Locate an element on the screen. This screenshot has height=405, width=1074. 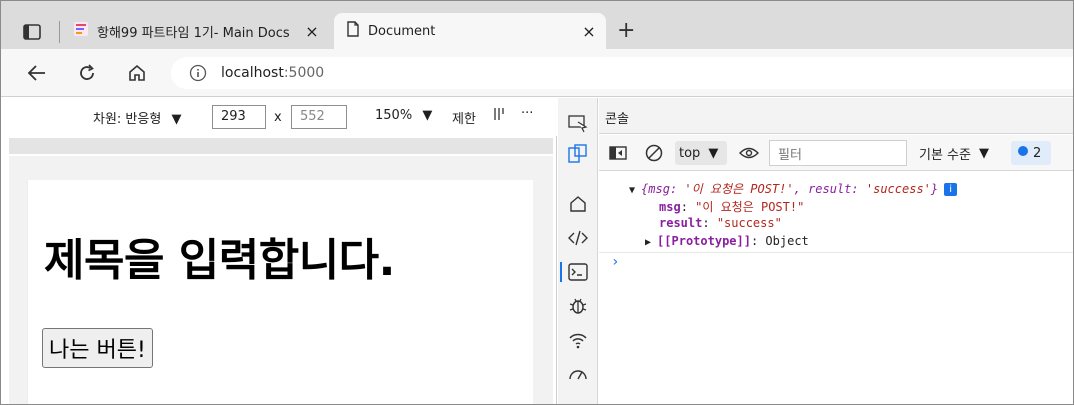
summary-msg-key: msg: is located at coordinates (663, 189).